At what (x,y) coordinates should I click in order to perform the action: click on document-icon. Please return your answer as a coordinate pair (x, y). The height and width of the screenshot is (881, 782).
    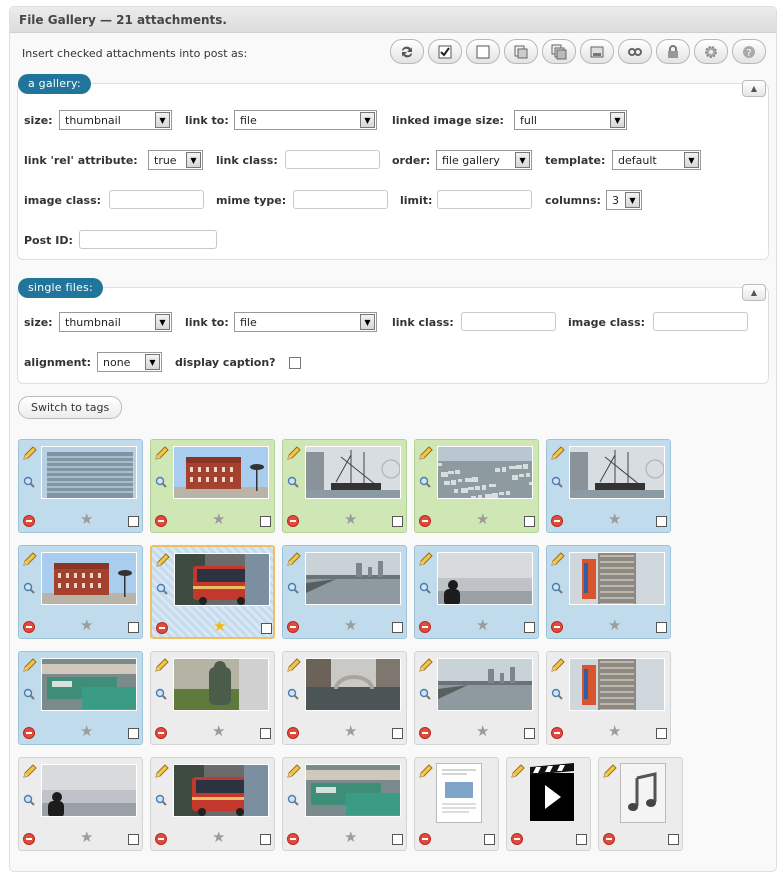
    Looking at the image, I should click on (459, 793).